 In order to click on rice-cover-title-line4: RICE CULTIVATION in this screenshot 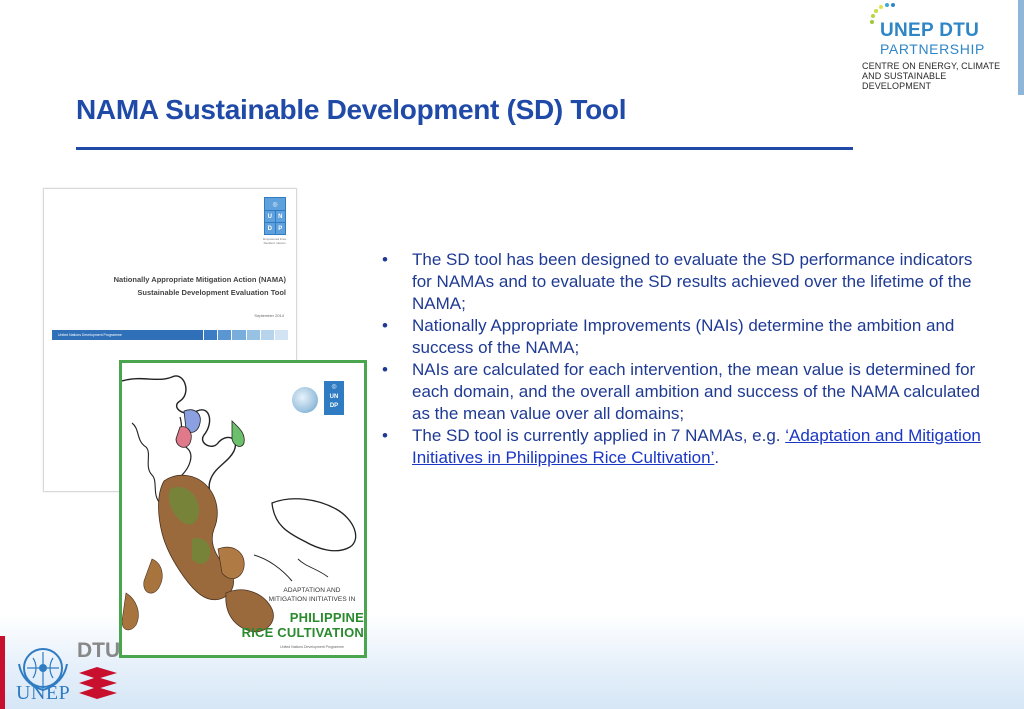, I will do `click(302, 632)`.